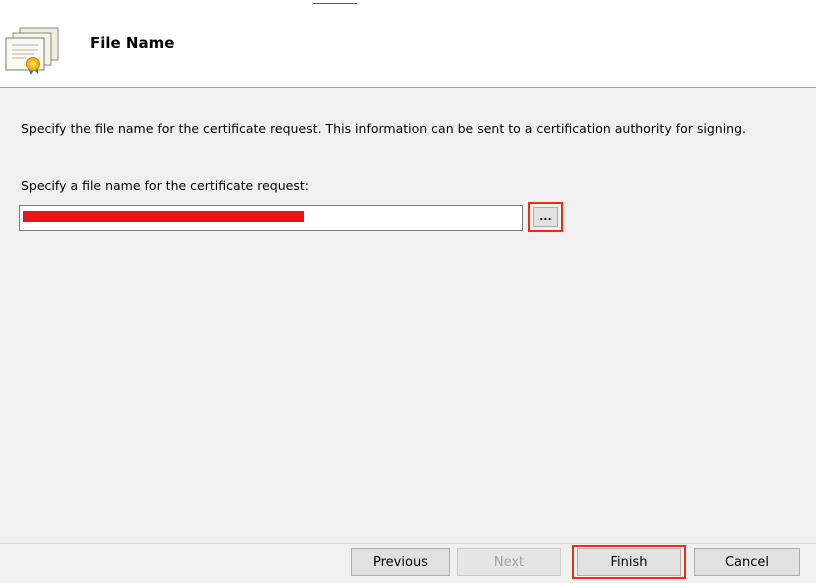 Image resolution: width=816 pixels, height=583 pixels. What do you see at coordinates (408, 46) in the screenshot?
I see `wizard-header: File Name` at bounding box center [408, 46].